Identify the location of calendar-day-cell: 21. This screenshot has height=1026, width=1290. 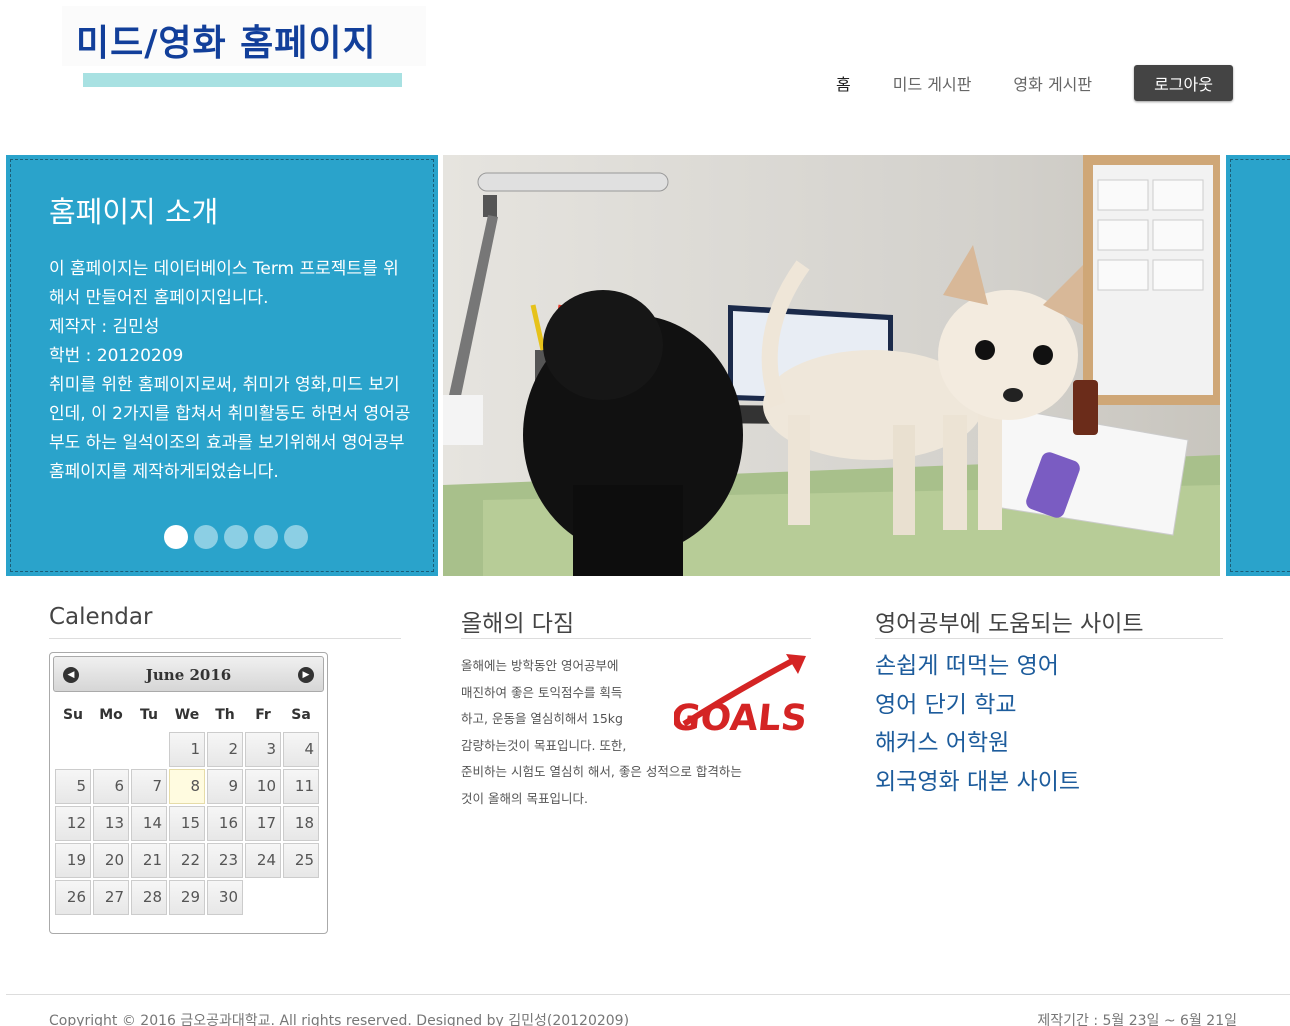
(149, 860).